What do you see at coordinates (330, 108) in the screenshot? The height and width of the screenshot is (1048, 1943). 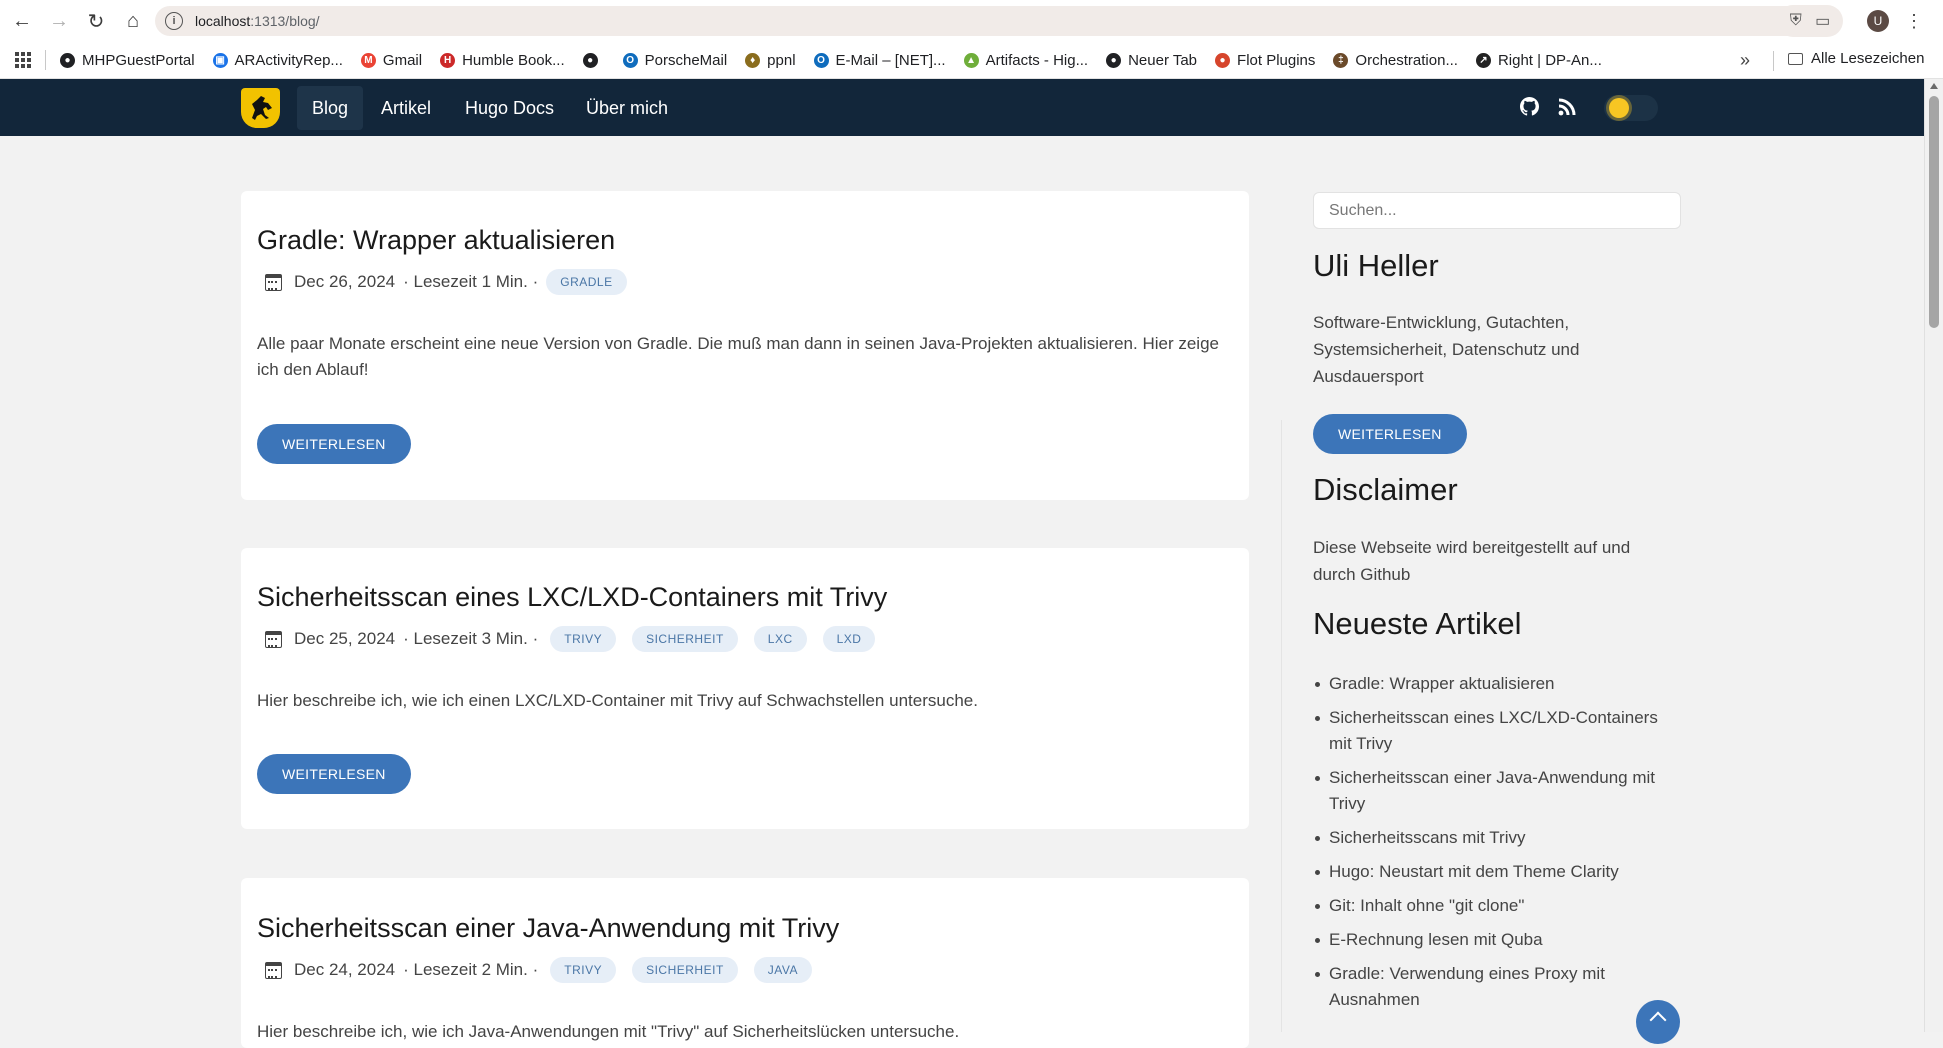 I see `nav-blog: Blog` at bounding box center [330, 108].